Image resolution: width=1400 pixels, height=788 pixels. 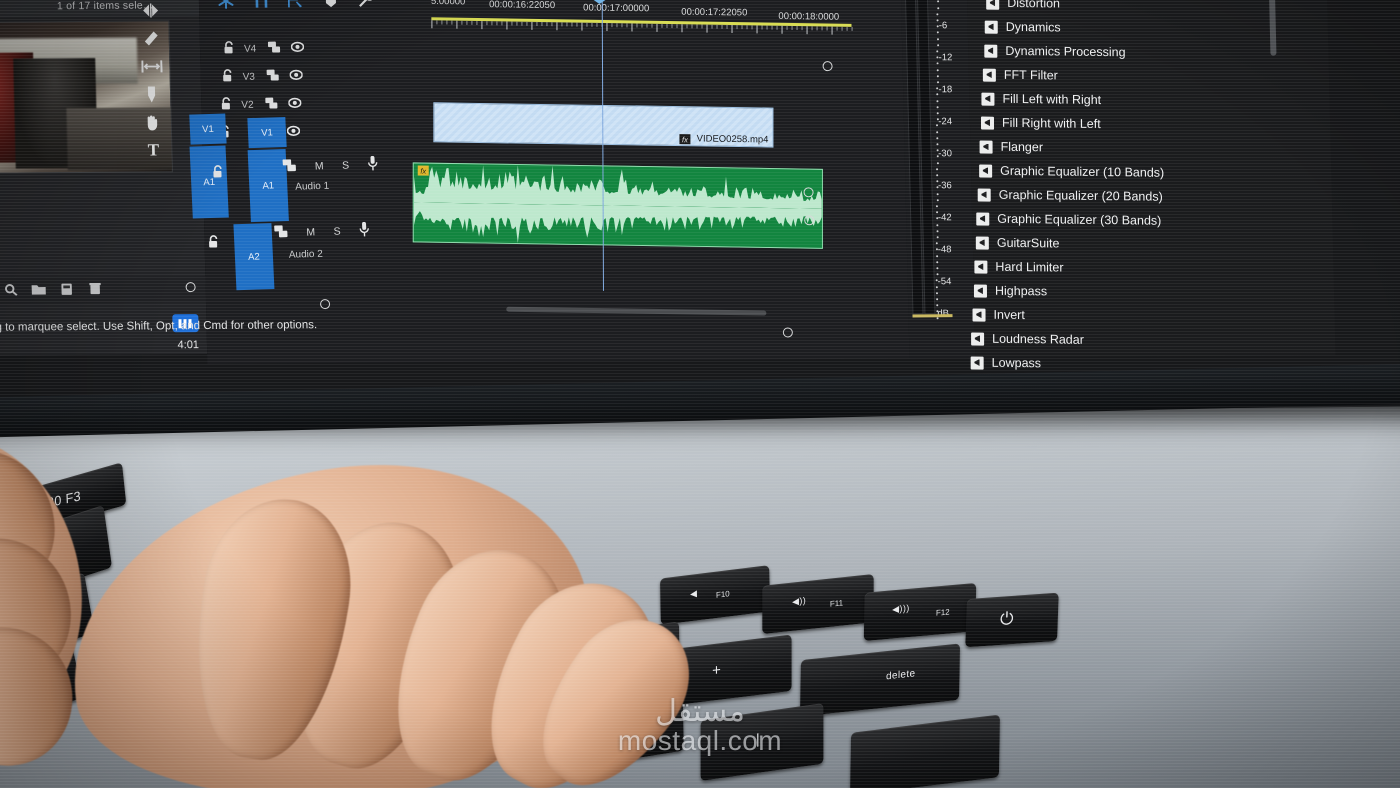 I want to click on audio-meter-tick-label: -54, so click(x=944, y=282).